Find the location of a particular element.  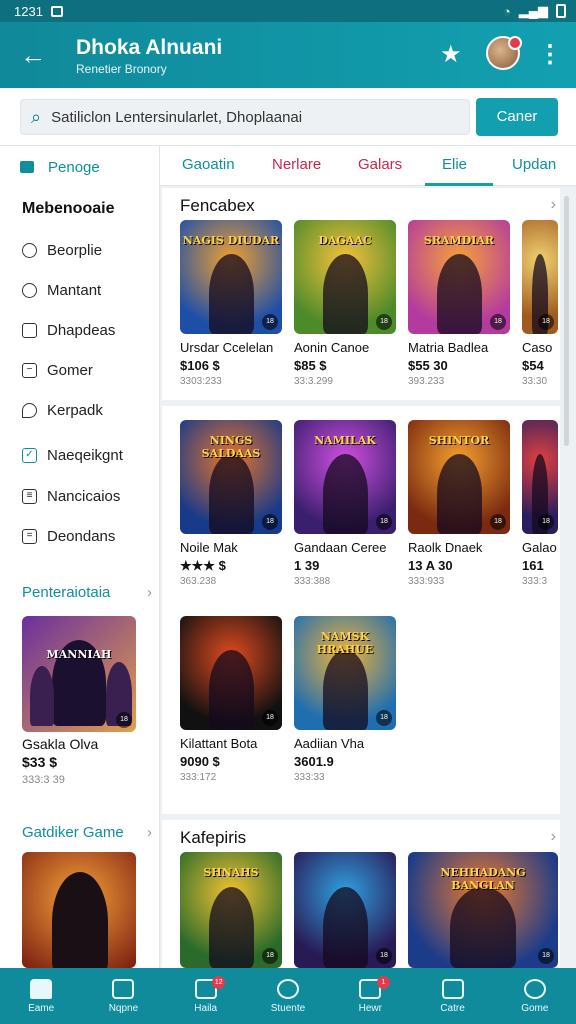

tab-item: Galars is located at coordinates (380, 164).